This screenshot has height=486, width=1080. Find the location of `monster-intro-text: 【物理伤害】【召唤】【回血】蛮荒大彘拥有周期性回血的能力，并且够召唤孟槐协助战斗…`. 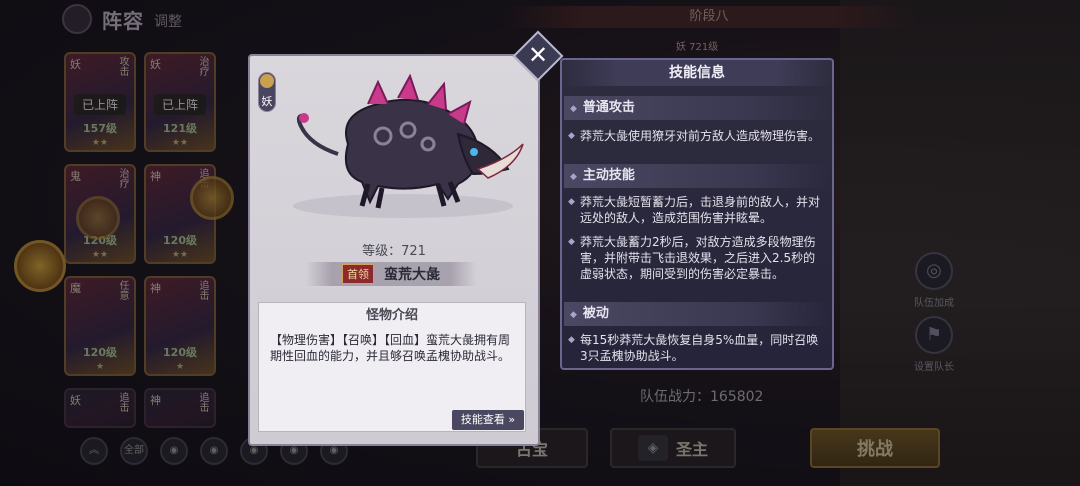

monster-intro-text: 【物理伤害】【召唤】【回血】蛮荒大彘拥有周期性回血的能力，并且够召唤孟槐协助战斗… is located at coordinates (390, 348).